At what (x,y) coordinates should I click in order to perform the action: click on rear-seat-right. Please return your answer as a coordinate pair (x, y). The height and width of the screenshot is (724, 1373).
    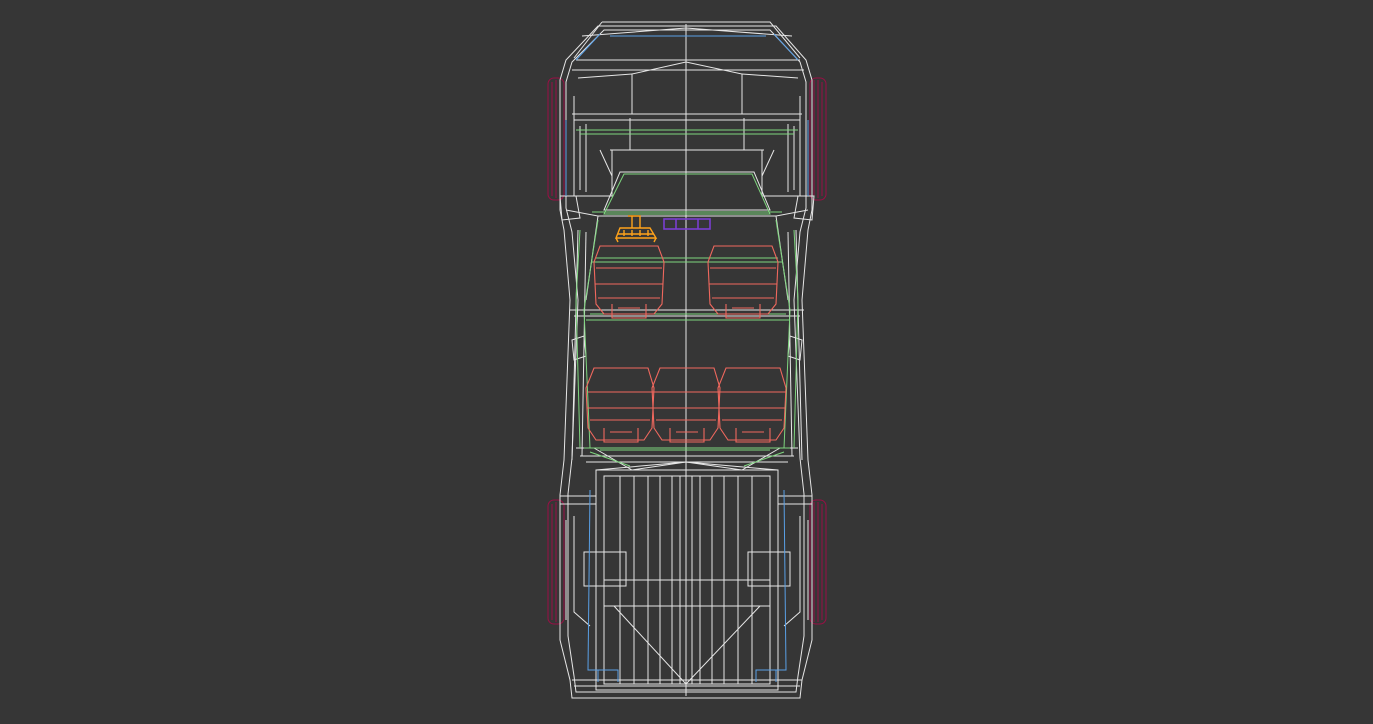
    Looking at the image, I should click on (752, 405).